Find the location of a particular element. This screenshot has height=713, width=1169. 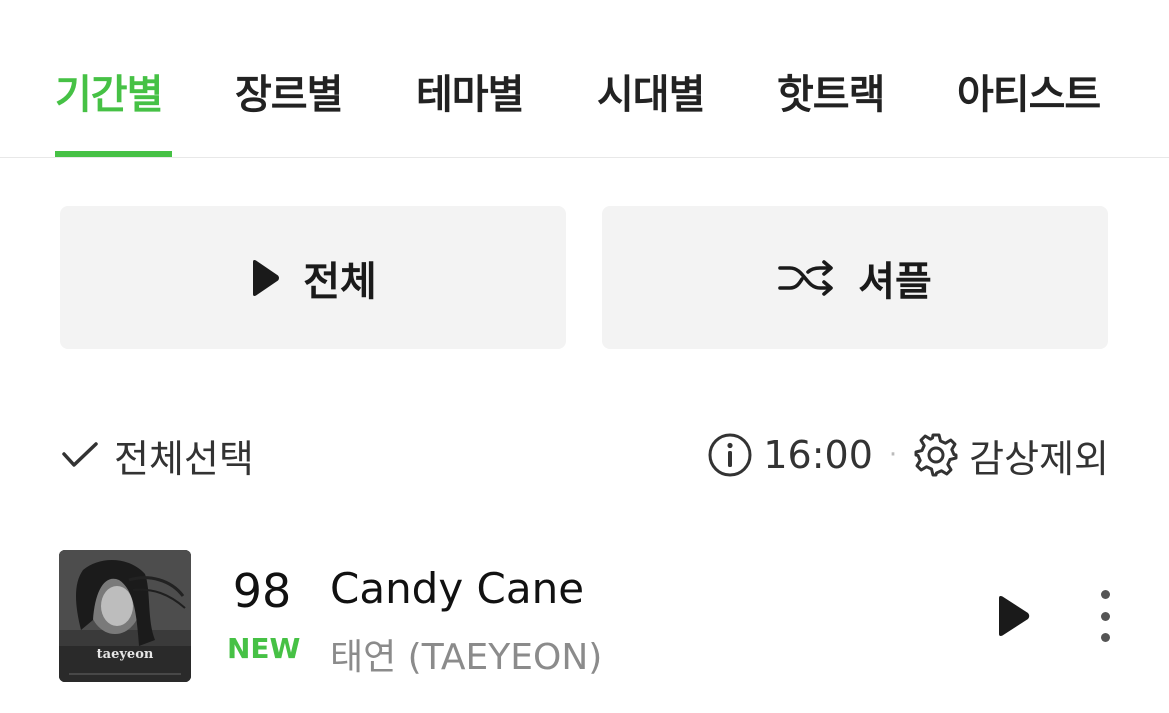

tab-label: 테마별 is located at coordinates (470, 95).